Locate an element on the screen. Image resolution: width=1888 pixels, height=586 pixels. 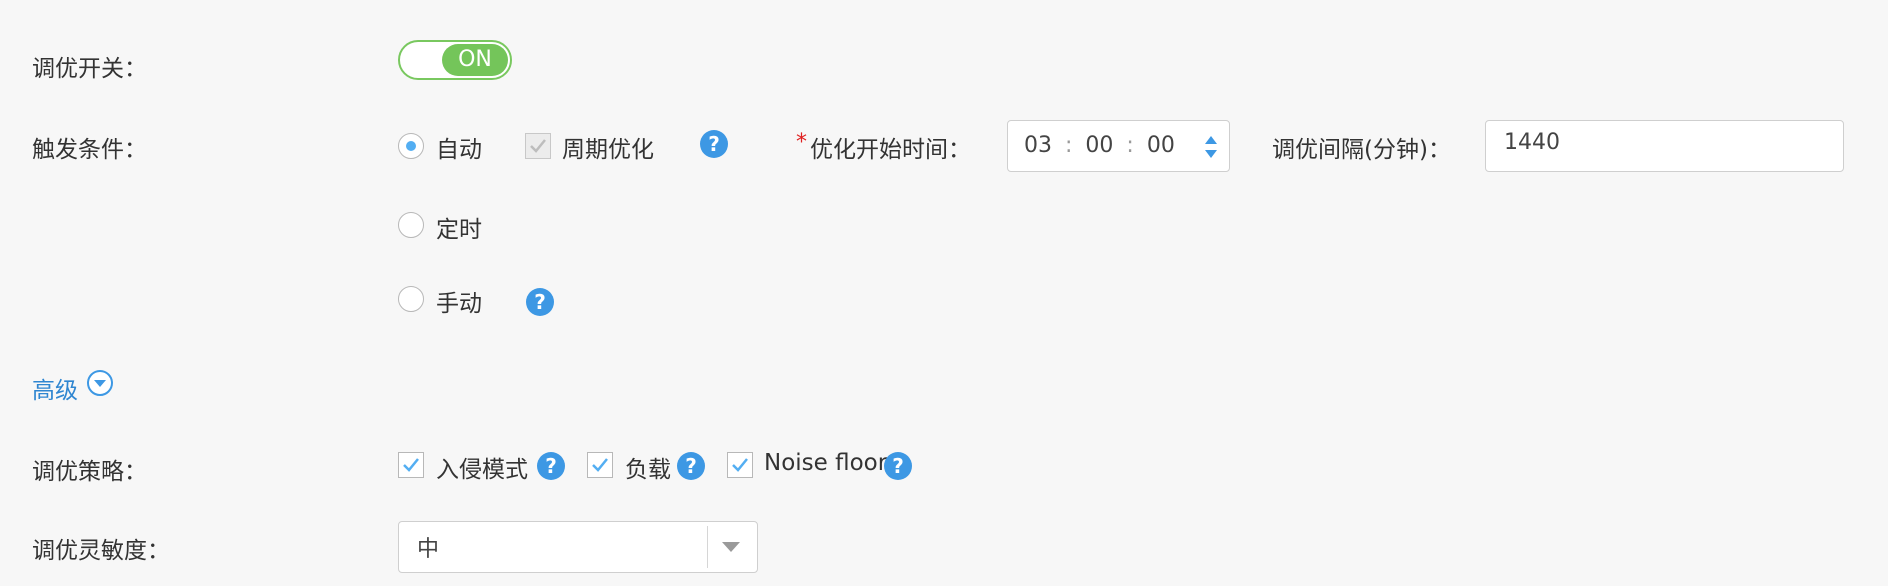
trigger-label: 触发条件： is located at coordinates (89, 150).